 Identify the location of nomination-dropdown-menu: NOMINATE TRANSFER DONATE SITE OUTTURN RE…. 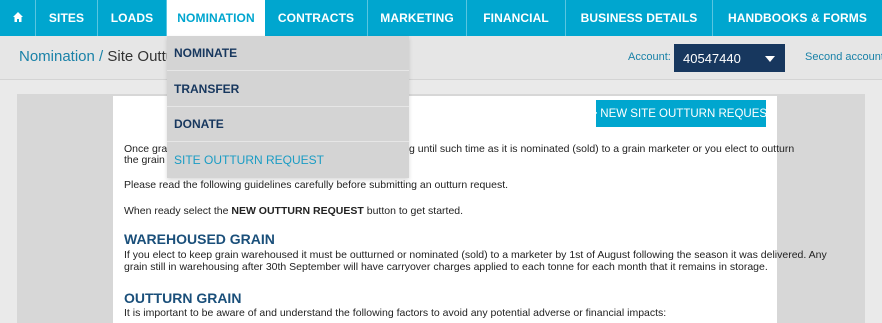
(288, 107).